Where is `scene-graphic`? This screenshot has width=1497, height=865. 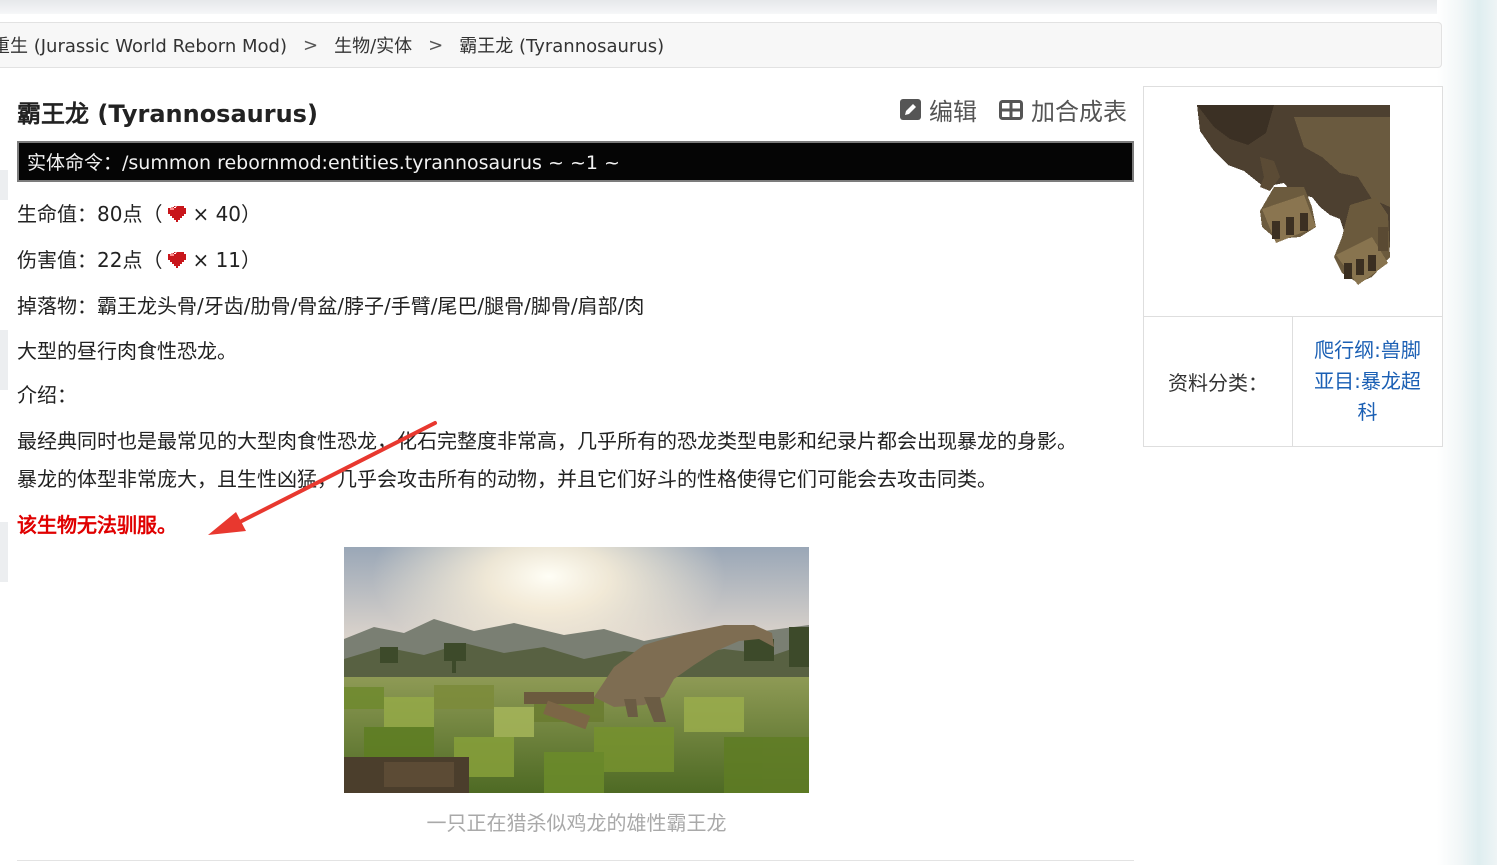
scene-graphic is located at coordinates (576, 670).